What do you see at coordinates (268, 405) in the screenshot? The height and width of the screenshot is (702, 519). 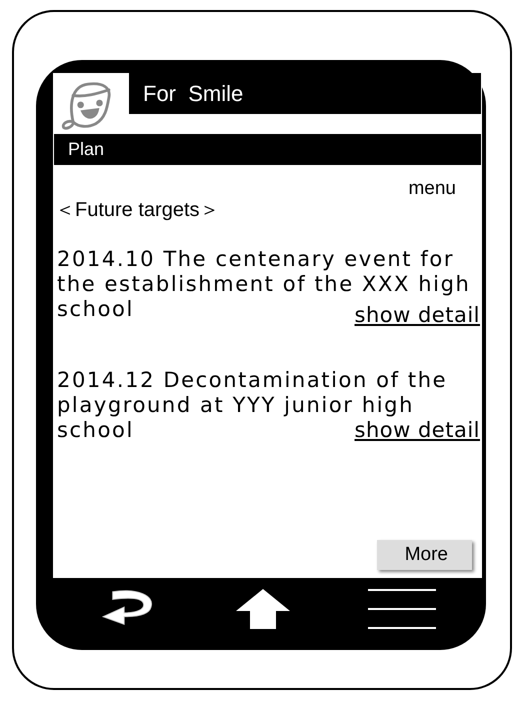 I see `target-text: 2014.12 Decontamination of the playground at YYY junior high school show detail` at bounding box center [268, 405].